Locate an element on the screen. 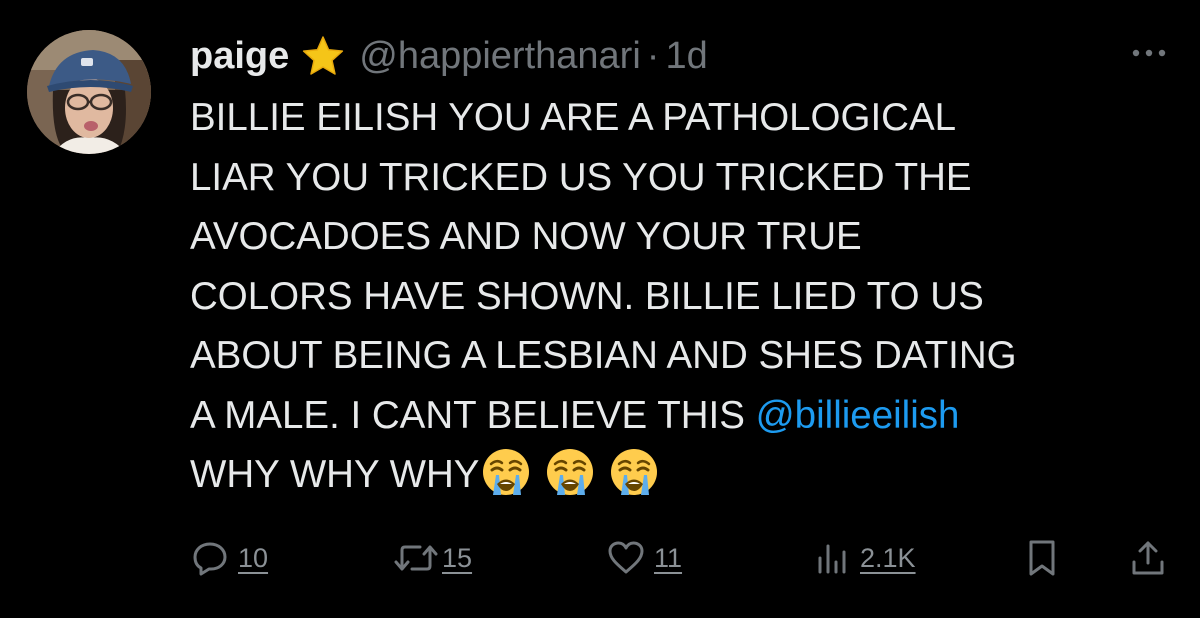 The width and height of the screenshot is (1200, 618). timestamp: 1d is located at coordinates (686, 56).